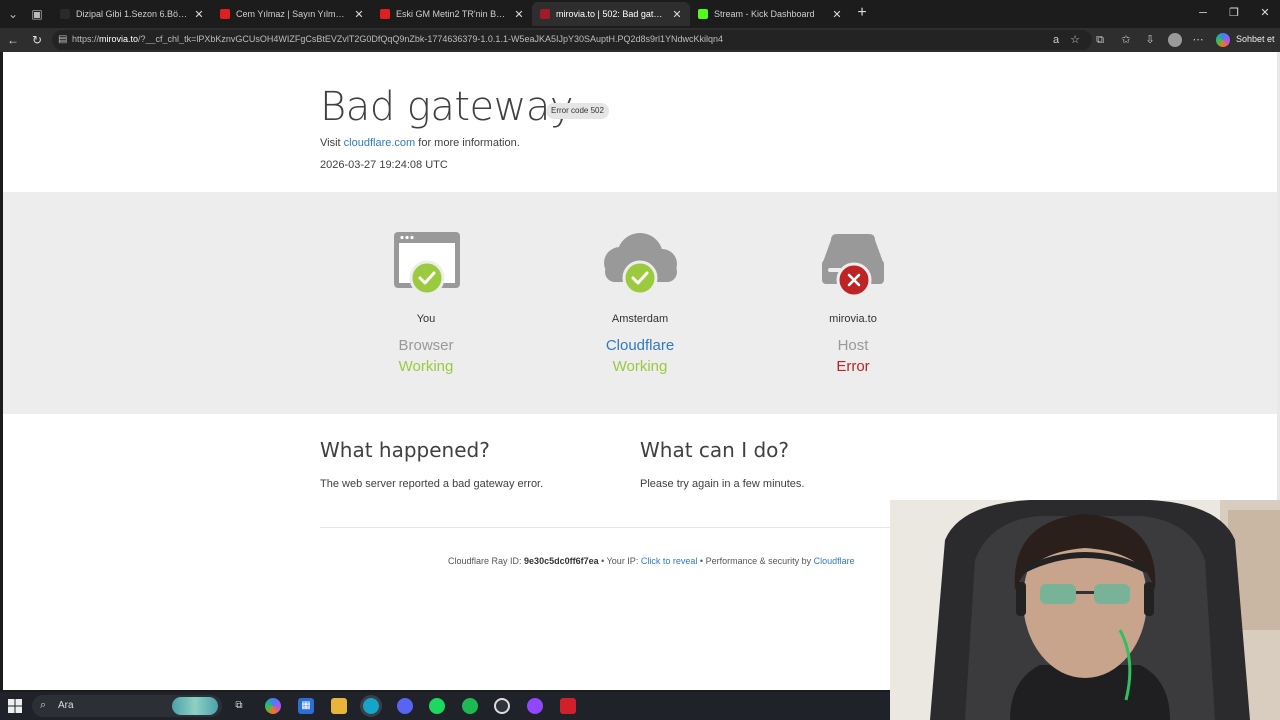 The height and width of the screenshot is (720, 1280). What do you see at coordinates (640, 264) in the screenshot?
I see `cloud-icon` at bounding box center [640, 264].